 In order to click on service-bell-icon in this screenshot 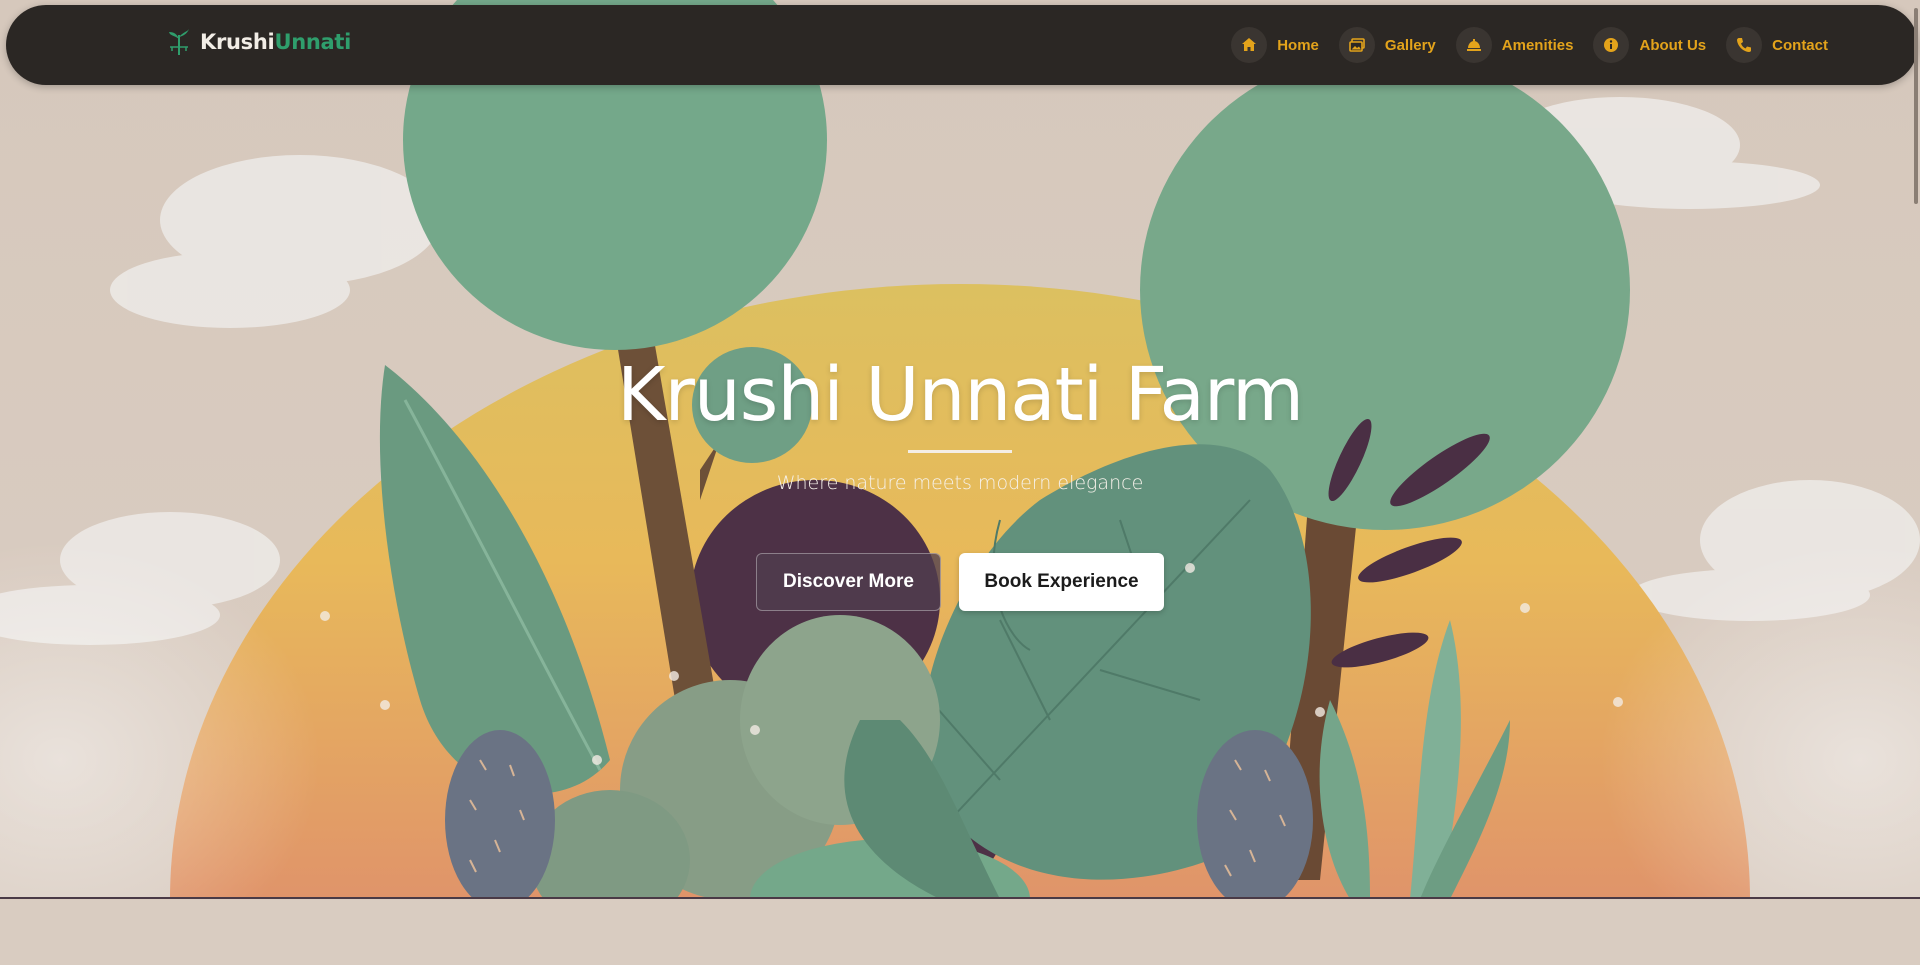, I will do `click(1473, 45)`.